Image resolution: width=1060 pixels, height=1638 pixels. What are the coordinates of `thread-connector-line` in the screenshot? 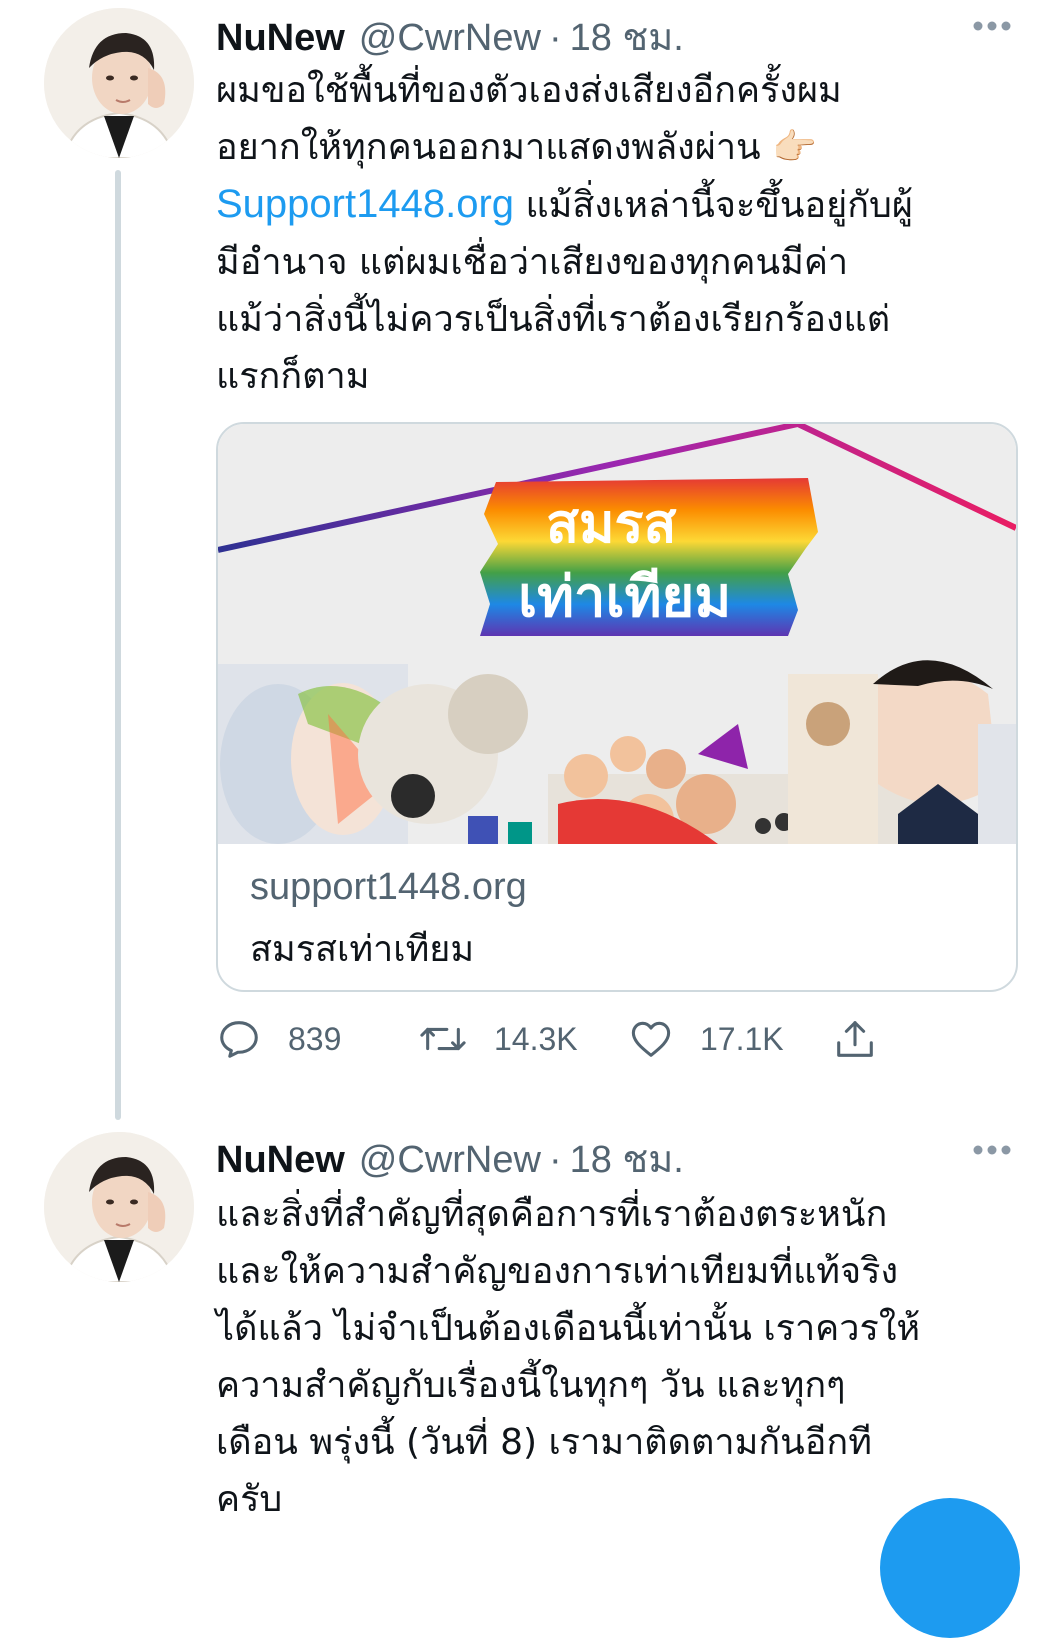 It's located at (118, 645).